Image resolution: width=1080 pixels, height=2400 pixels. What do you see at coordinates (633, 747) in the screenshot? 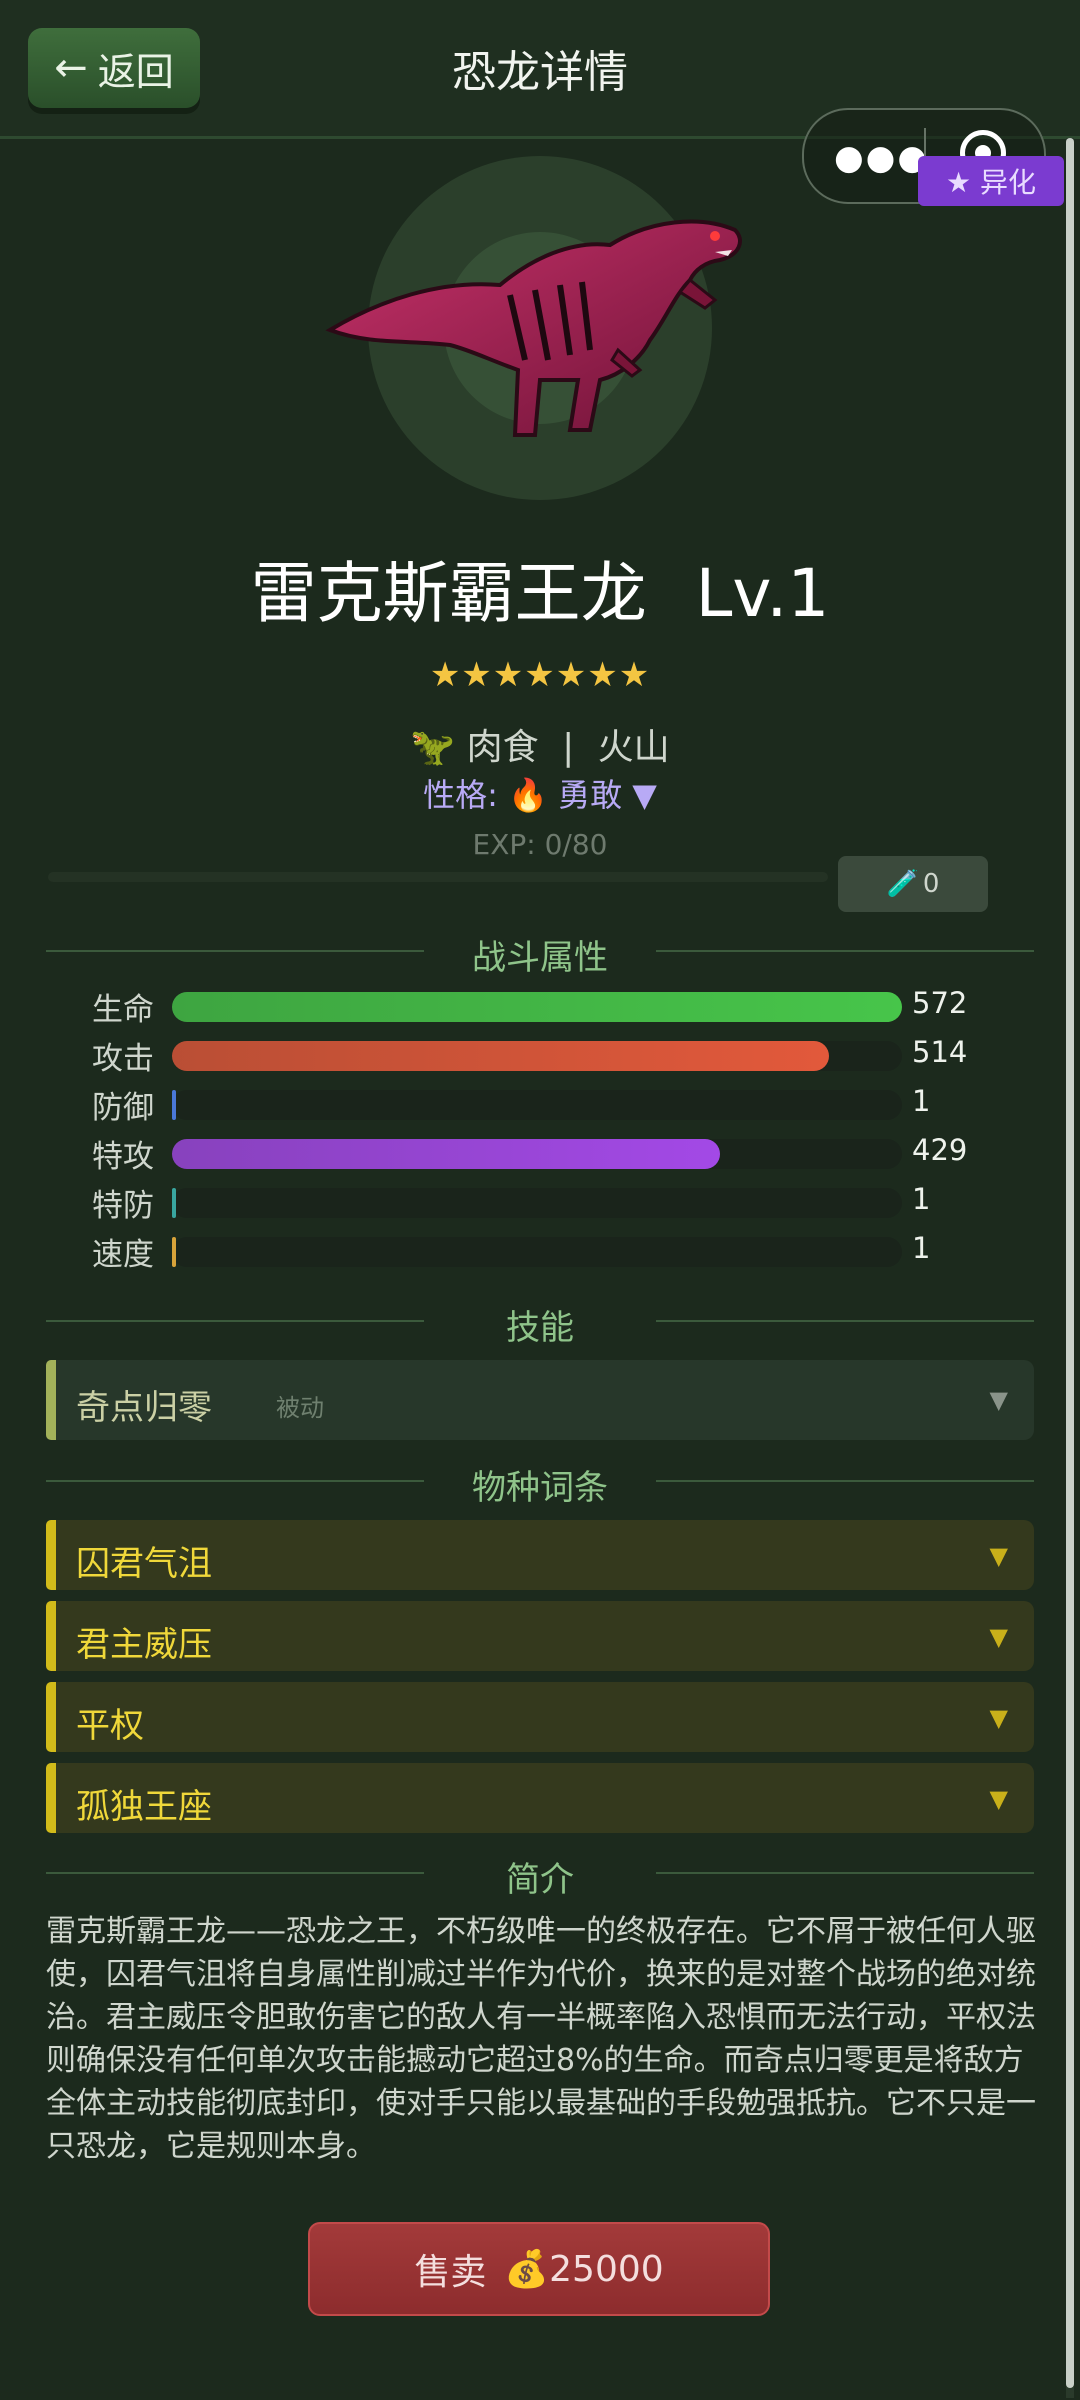
I see `habitat-label: 火山` at bounding box center [633, 747].